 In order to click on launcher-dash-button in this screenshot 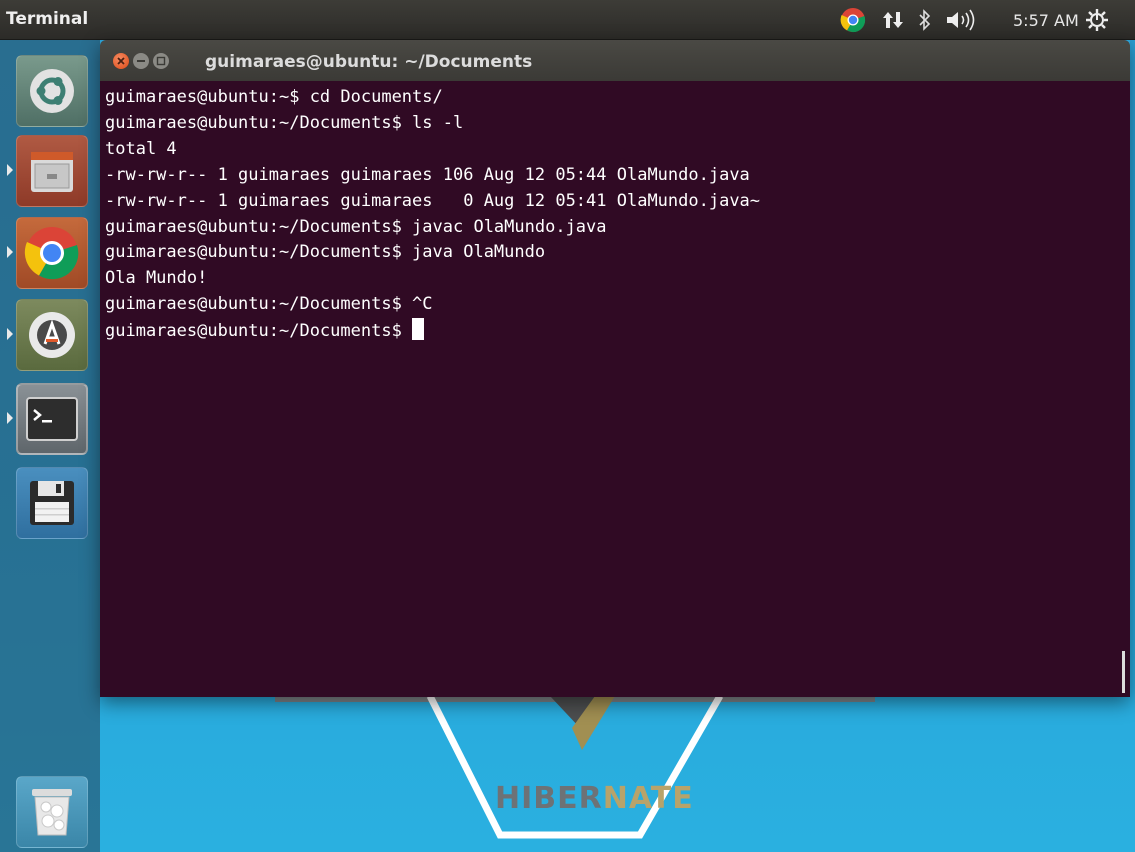, I will do `click(52, 91)`.